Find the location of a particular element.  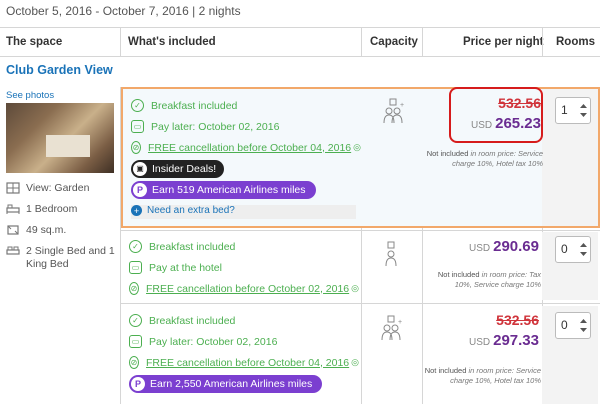

miles-row: P Earn 519 American Airlines miles is located at coordinates (246, 189).